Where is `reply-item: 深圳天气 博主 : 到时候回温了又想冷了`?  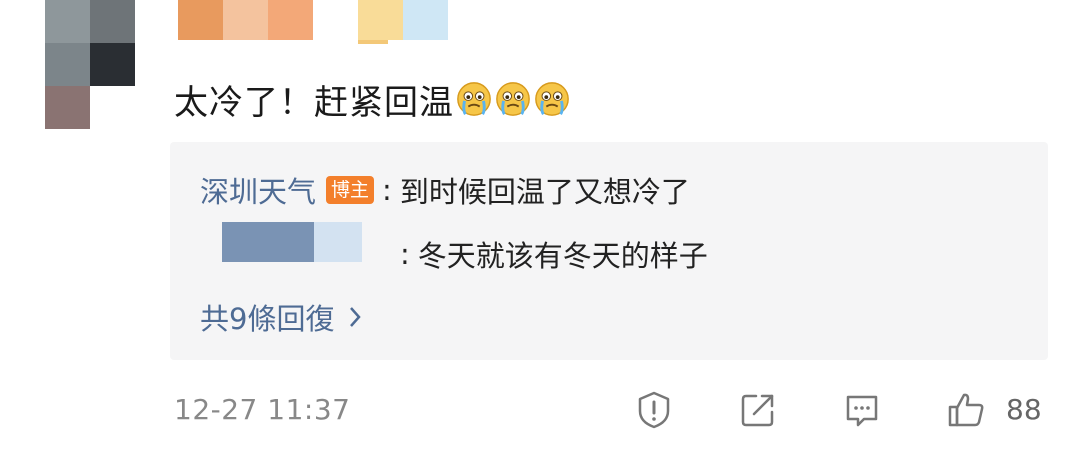 reply-item: 深圳天气 博主 : 到时候回温了又想冷了 is located at coordinates (445, 190).